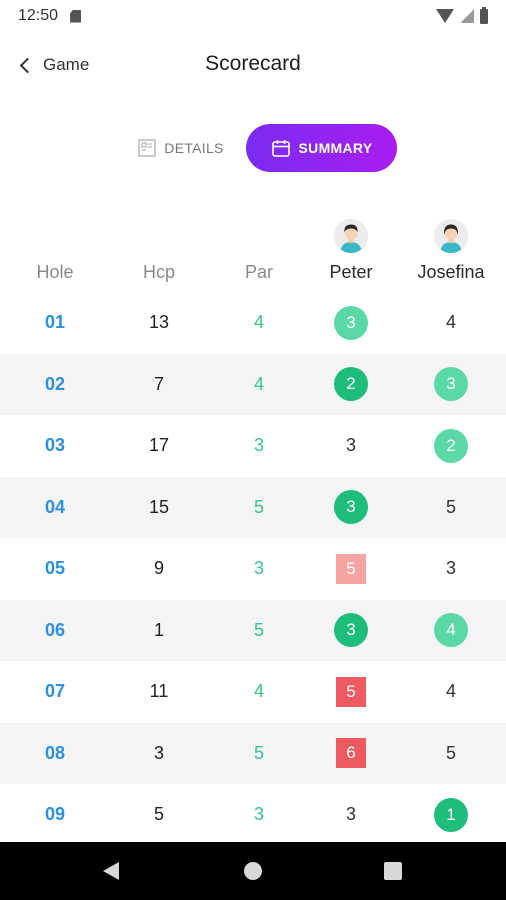  I want to click on hole-handicap: 1, so click(158, 629).